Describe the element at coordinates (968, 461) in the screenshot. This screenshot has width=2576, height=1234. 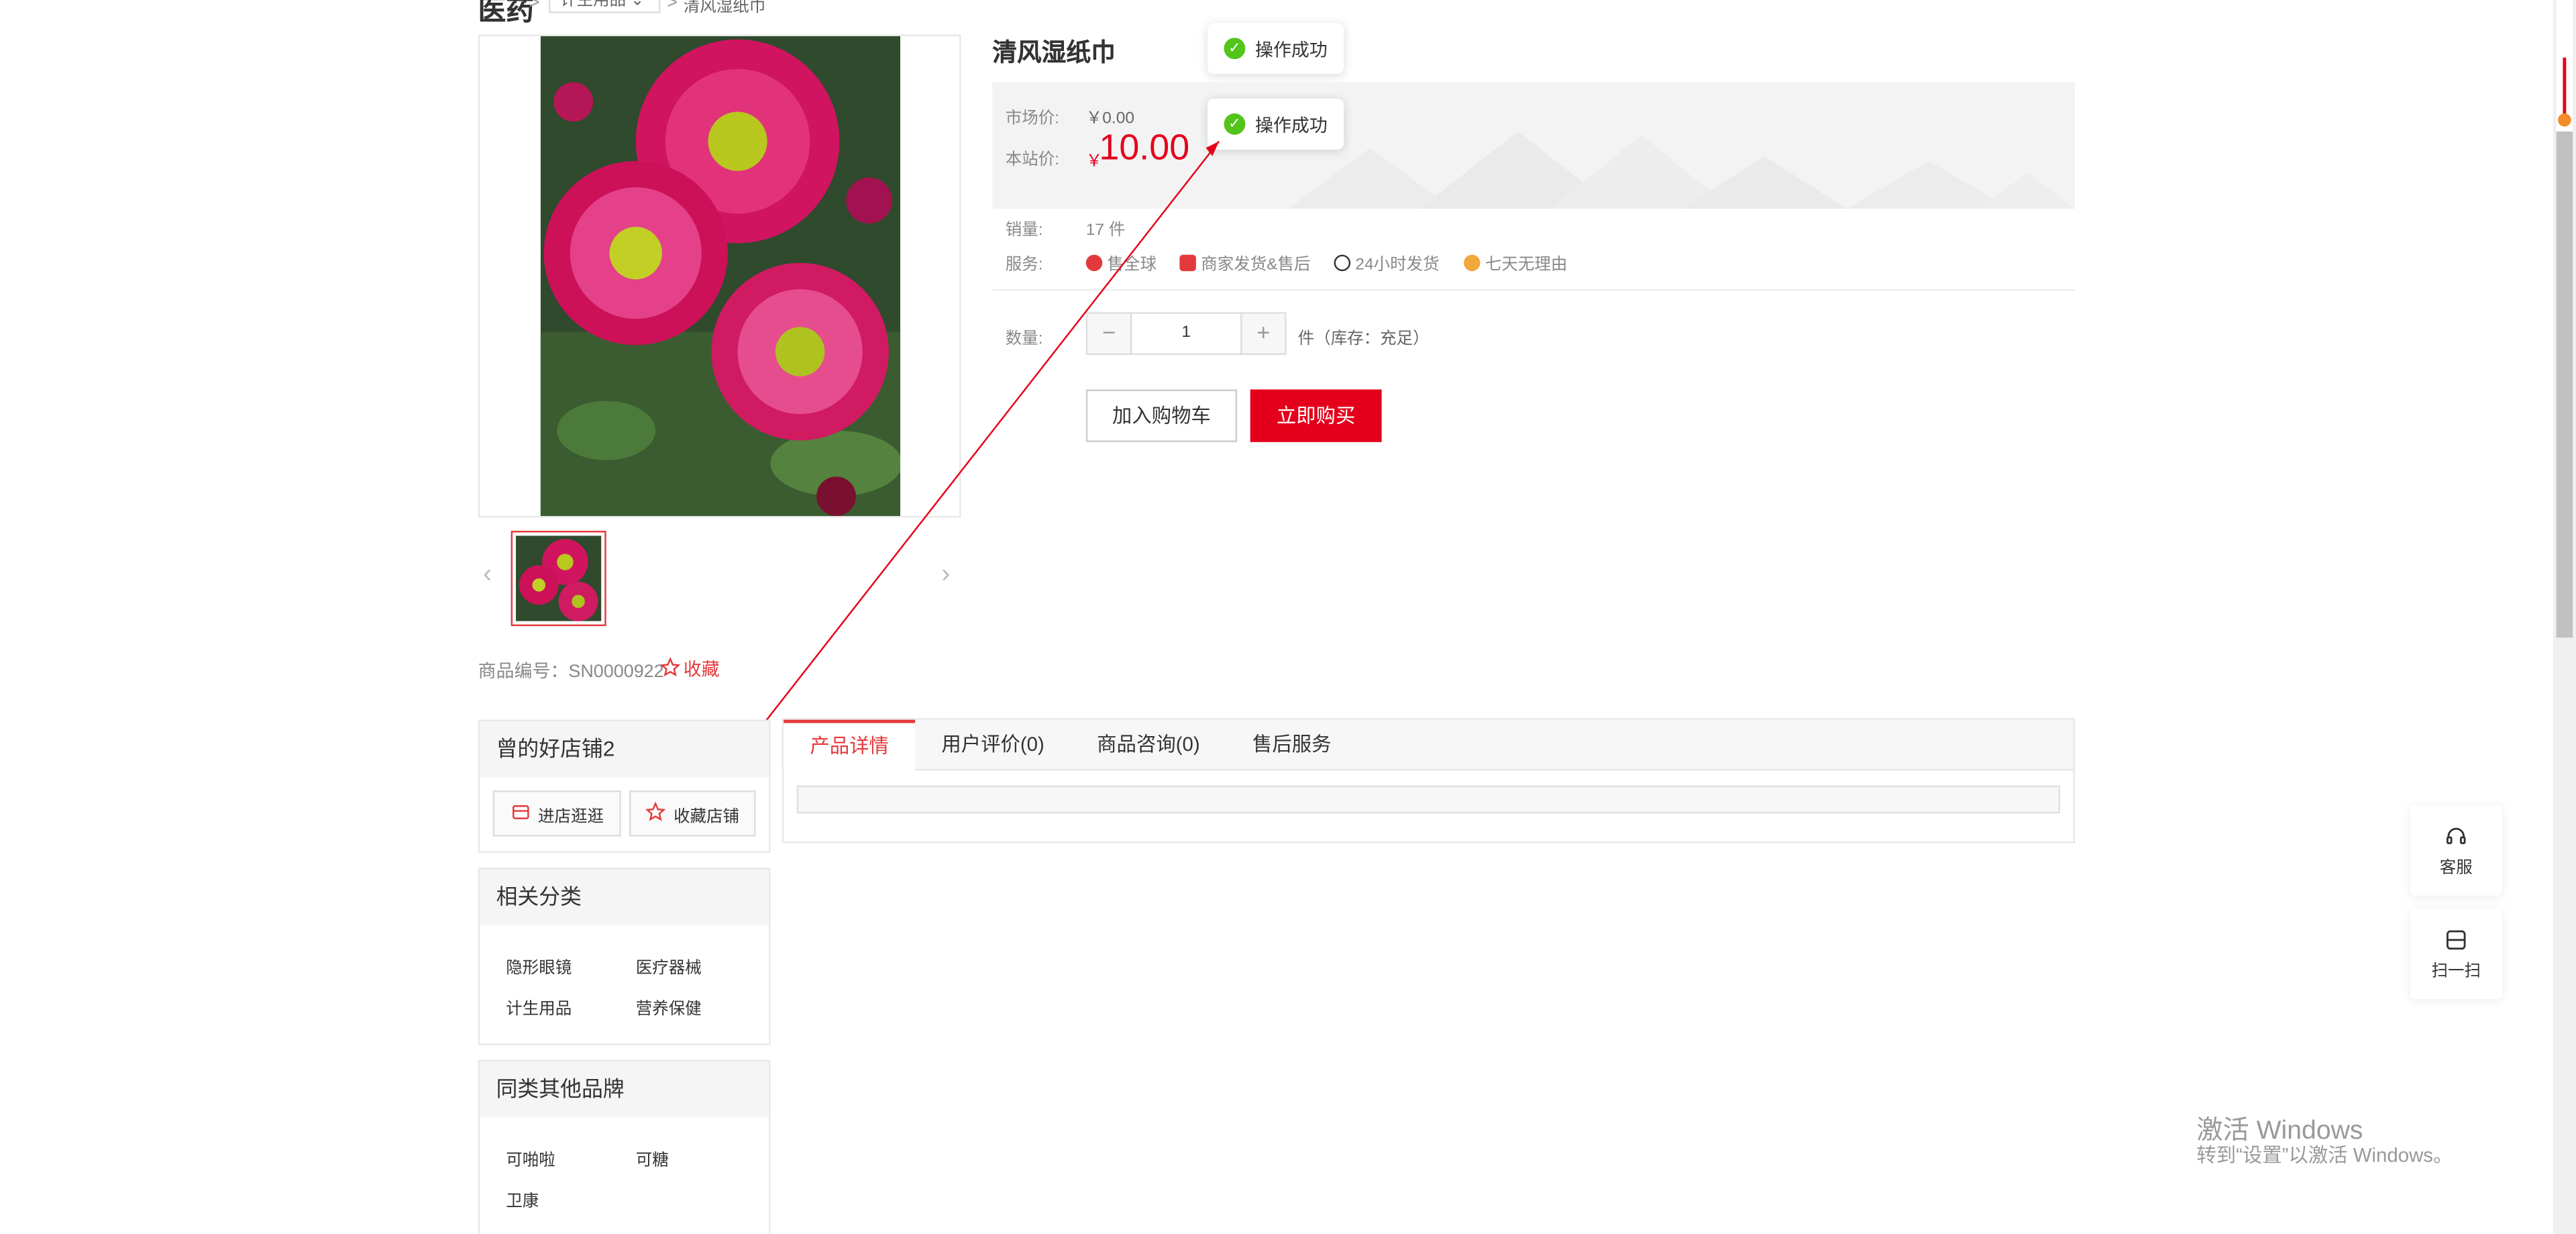
I see `fly-to-cart-line` at that location.